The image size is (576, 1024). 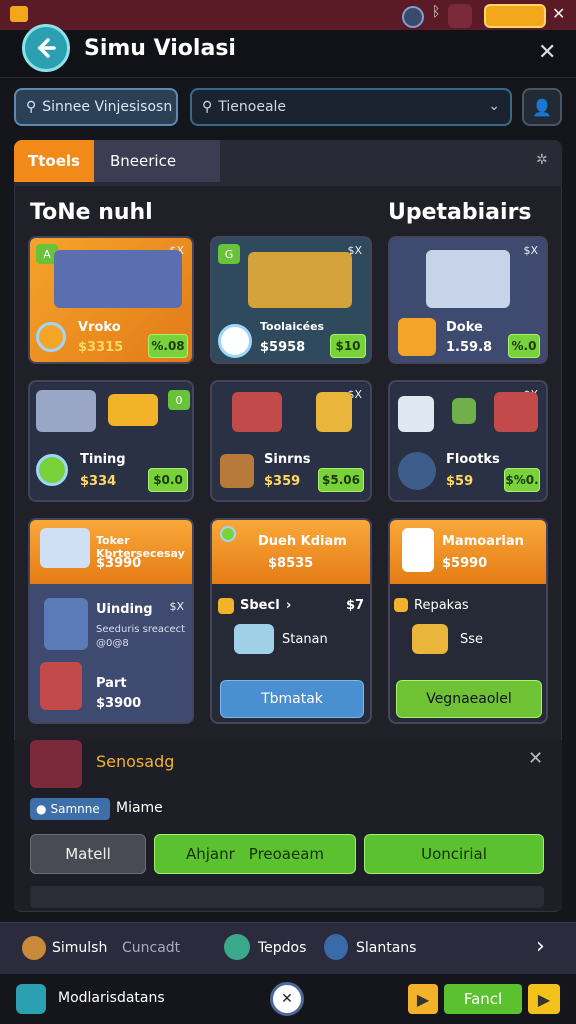 What do you see at coordinates (460, 212) in the screenshot?
I see `section-title-right: Upetabiairs` at bounding box center [460, 212].